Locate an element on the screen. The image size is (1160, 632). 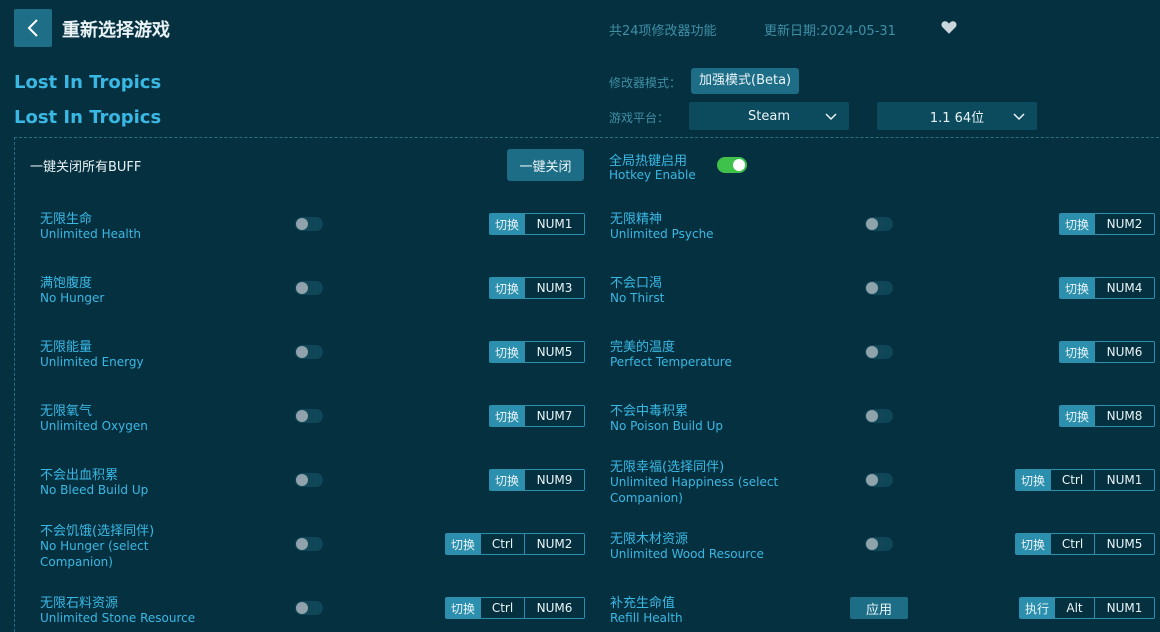
hotkey-action: 执行 is located at coordinates (1037, 608).